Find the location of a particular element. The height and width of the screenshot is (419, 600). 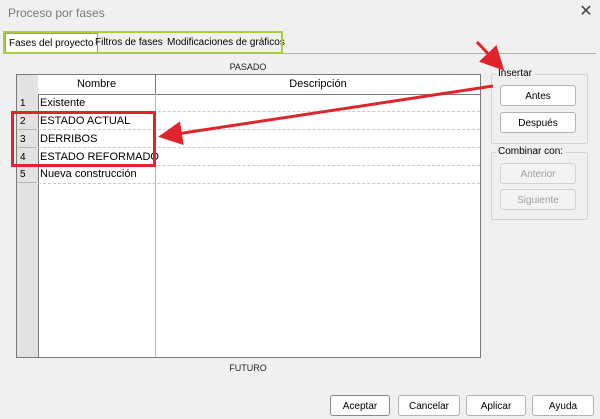

annotation-arrows is located at coordinates (331, 93).